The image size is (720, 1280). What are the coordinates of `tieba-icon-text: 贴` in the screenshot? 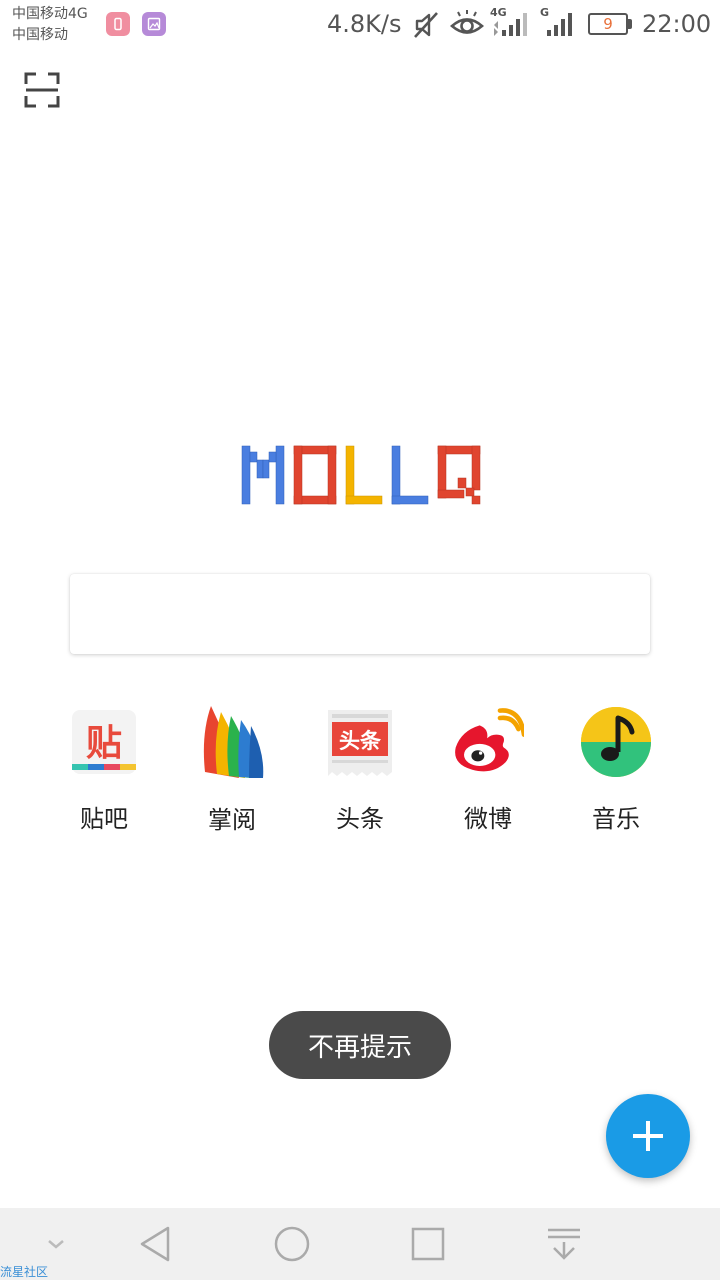 It's located at (104, 743).